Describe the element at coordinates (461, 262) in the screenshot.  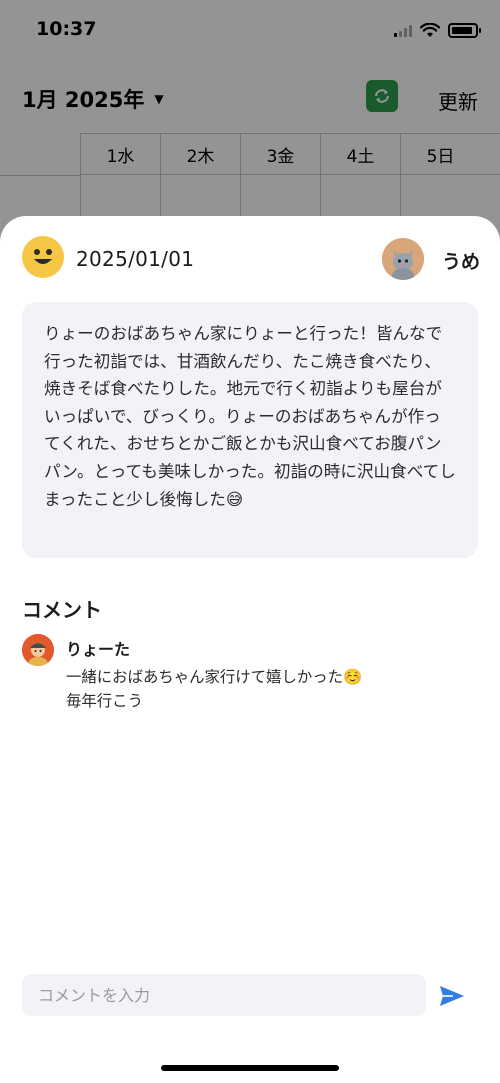
I see `owner-name: うめ` at that location.